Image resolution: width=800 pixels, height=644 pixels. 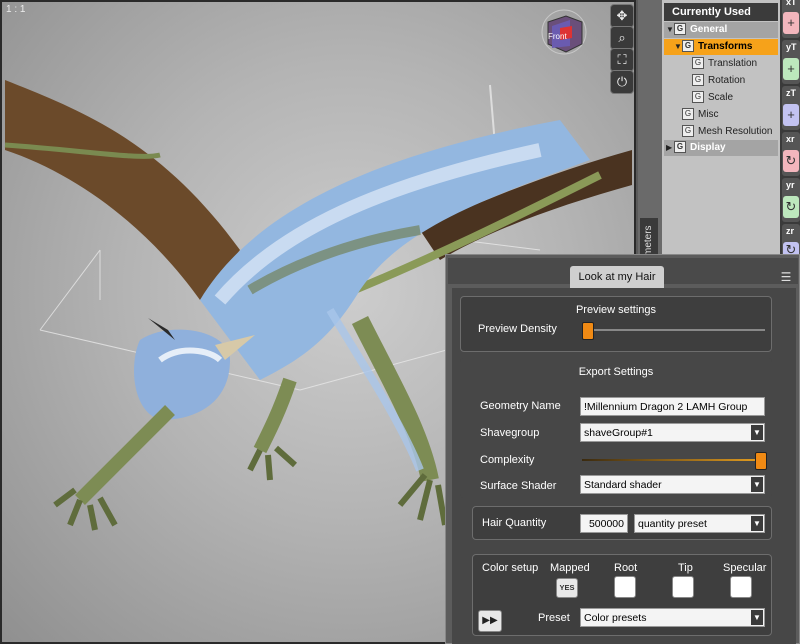 I want to click on tree-item-general: ▼ G General, so click(x=721, y=30).